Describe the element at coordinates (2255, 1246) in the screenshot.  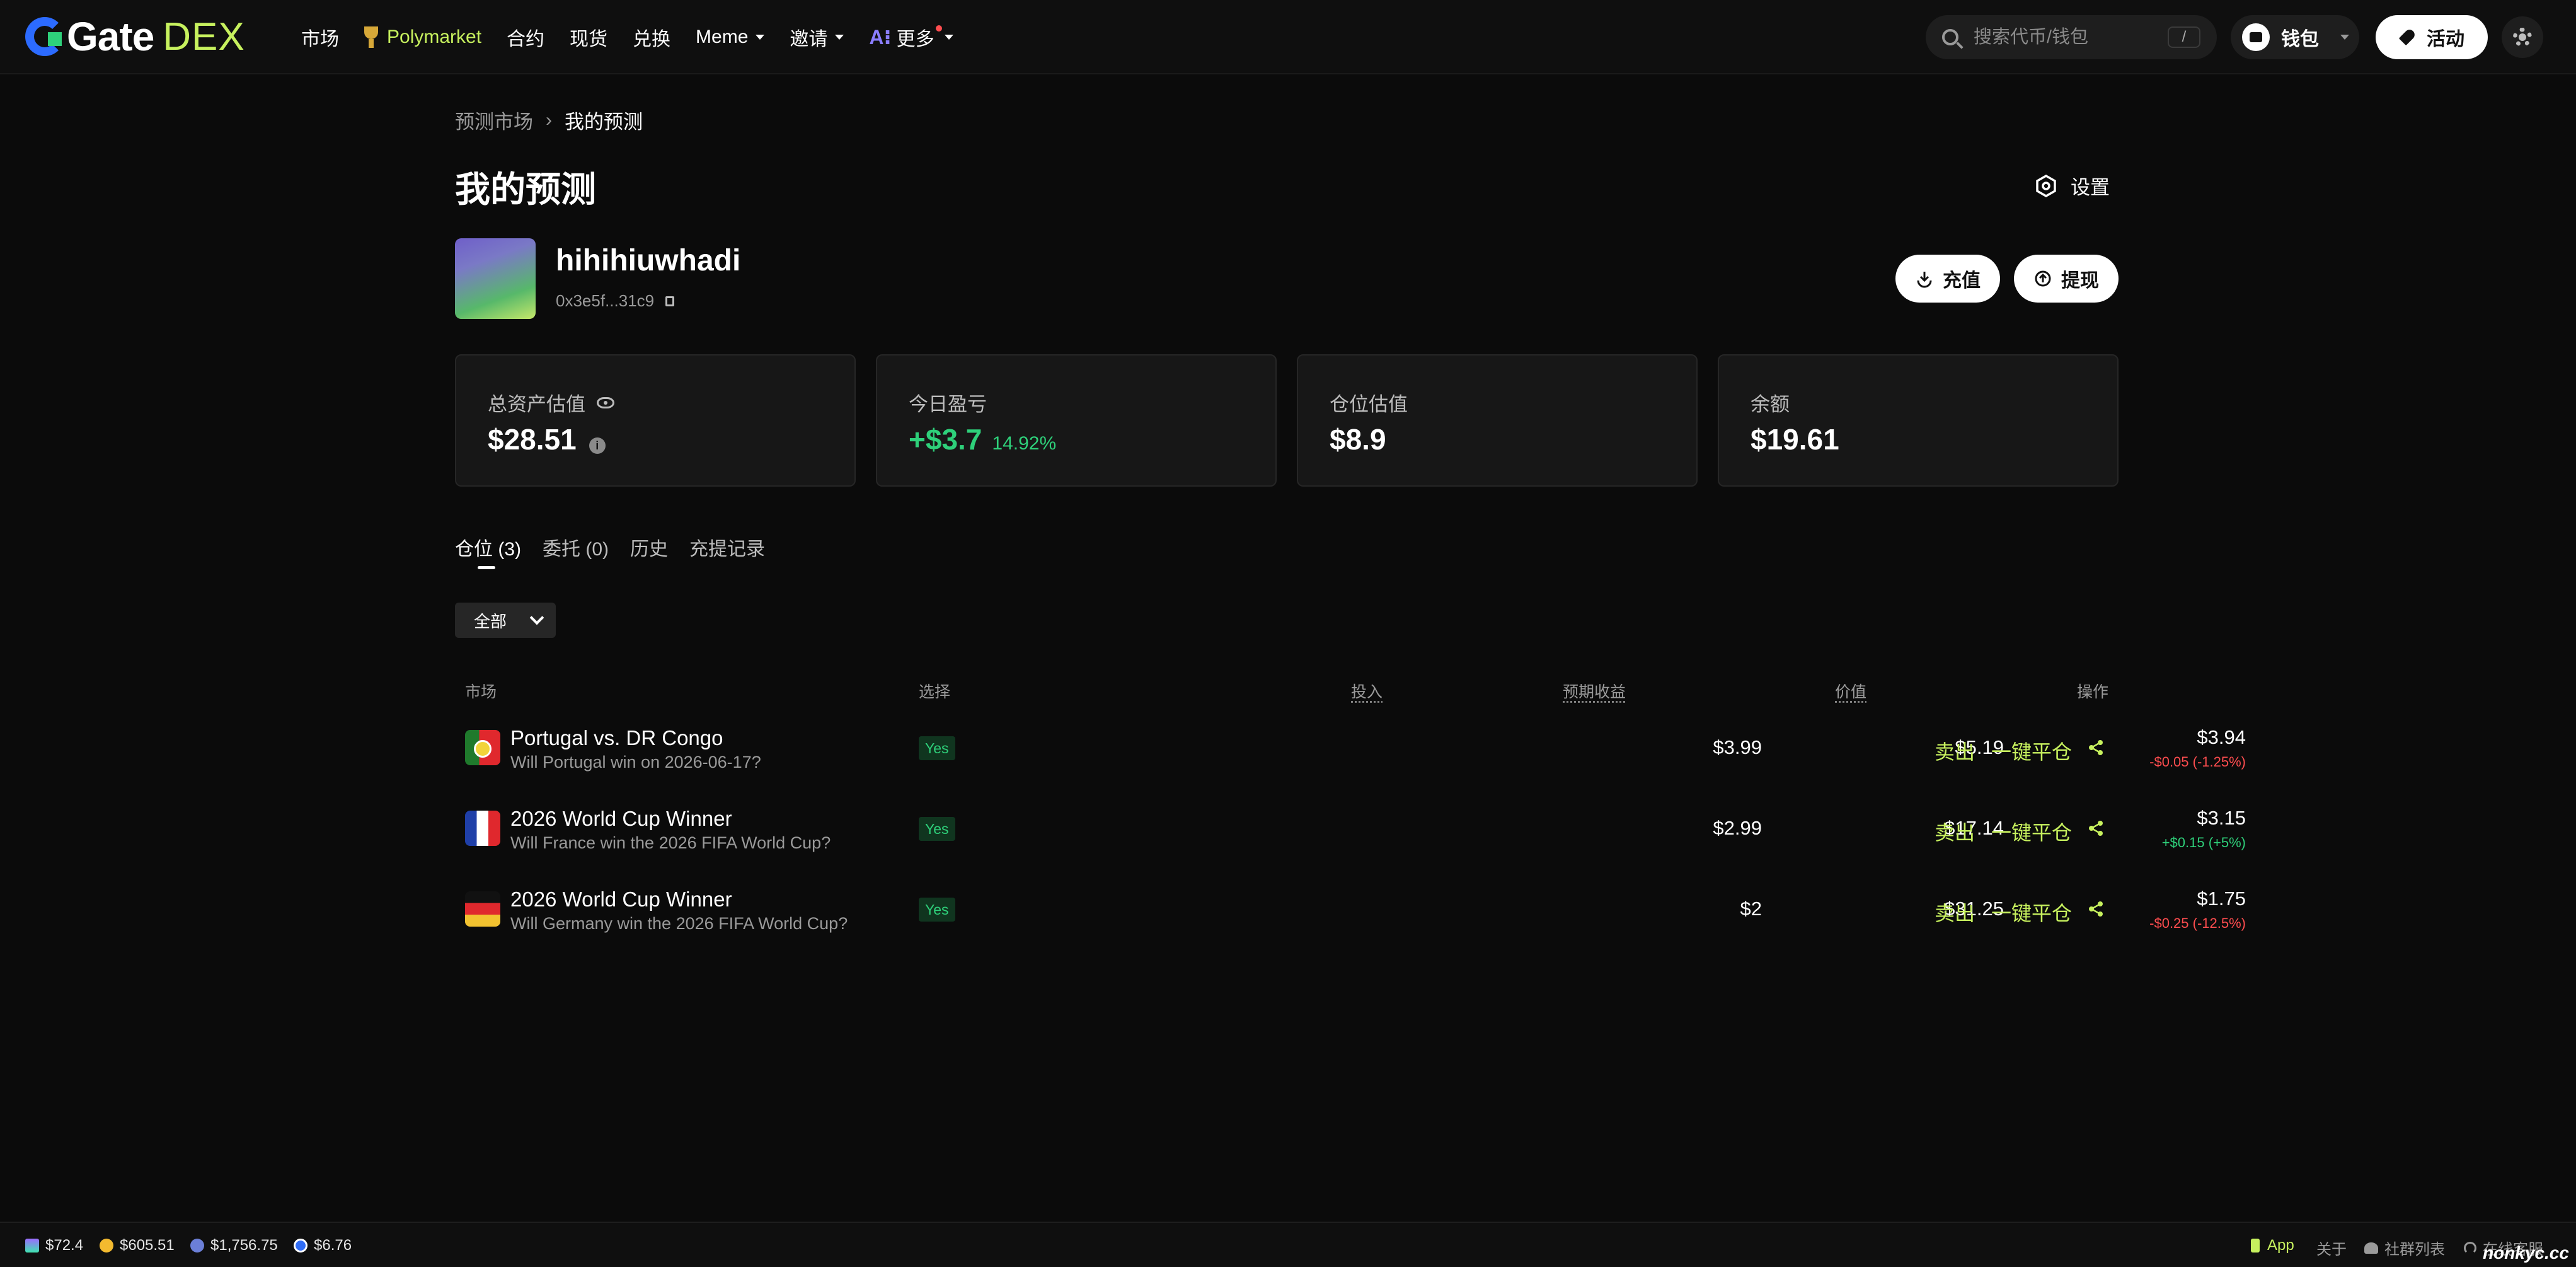
I see `phone-icon` at that location.